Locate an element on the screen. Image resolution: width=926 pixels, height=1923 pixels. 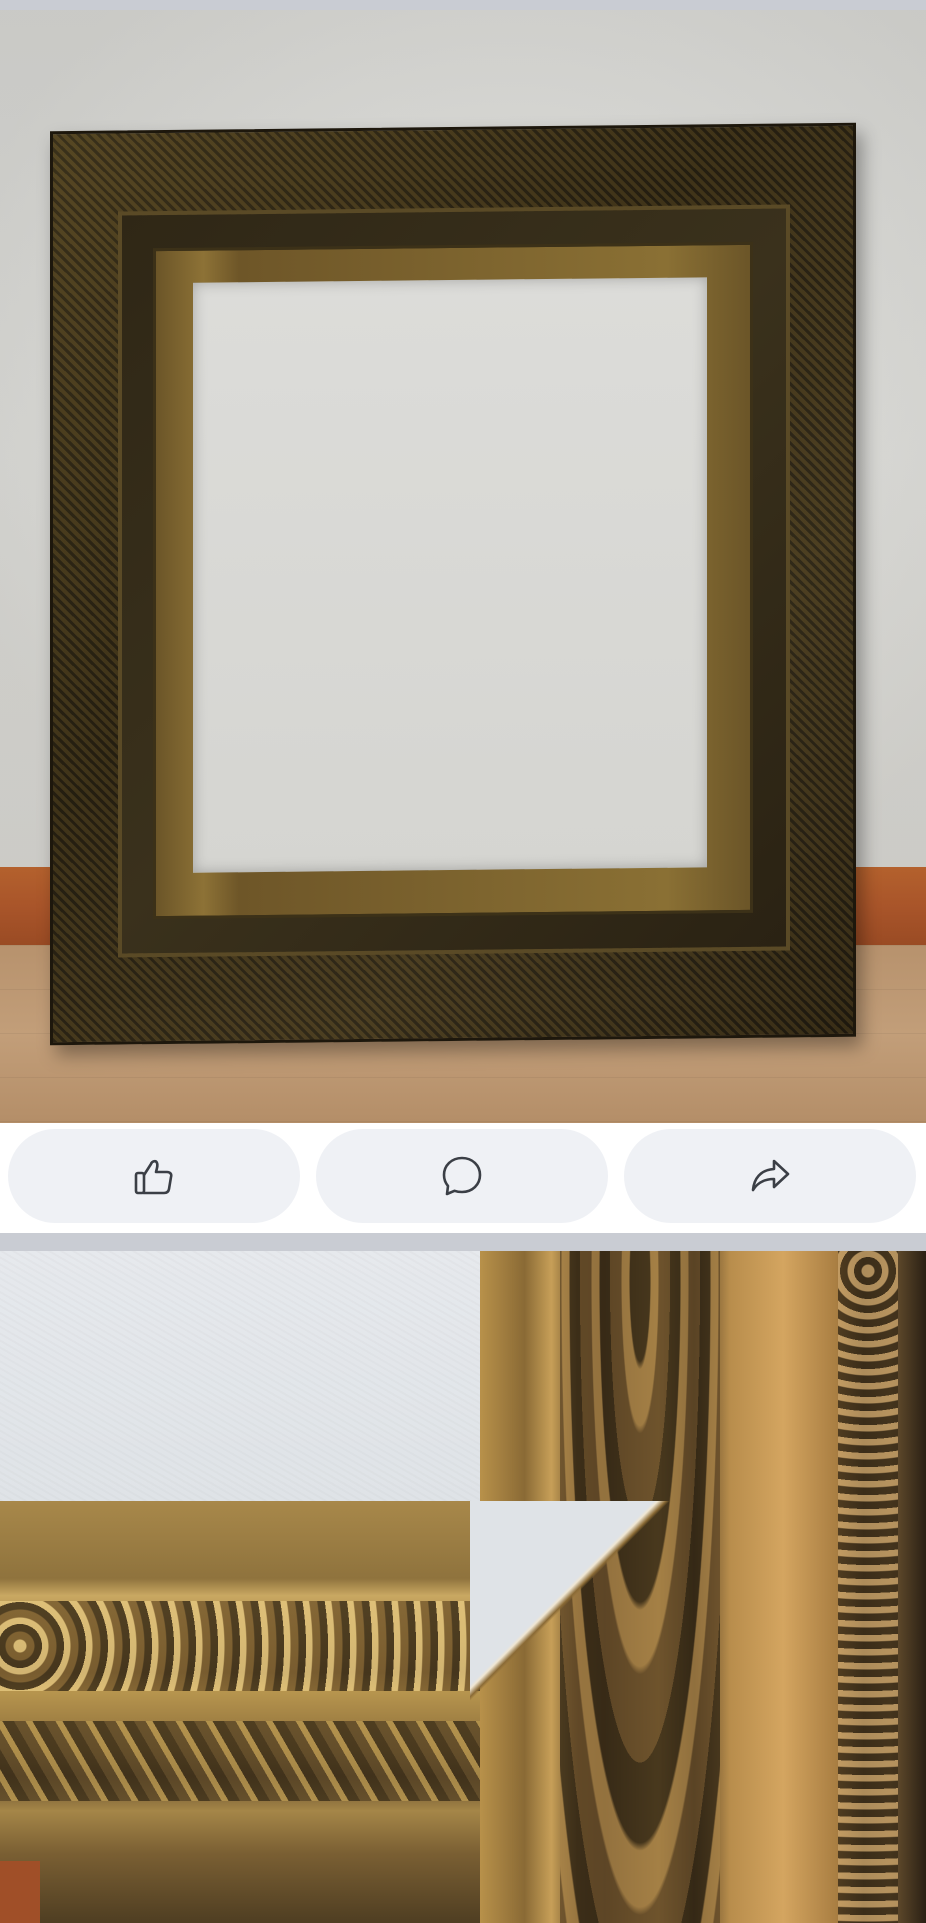
share-arrow-icon is located at coordinates (770, 1175).